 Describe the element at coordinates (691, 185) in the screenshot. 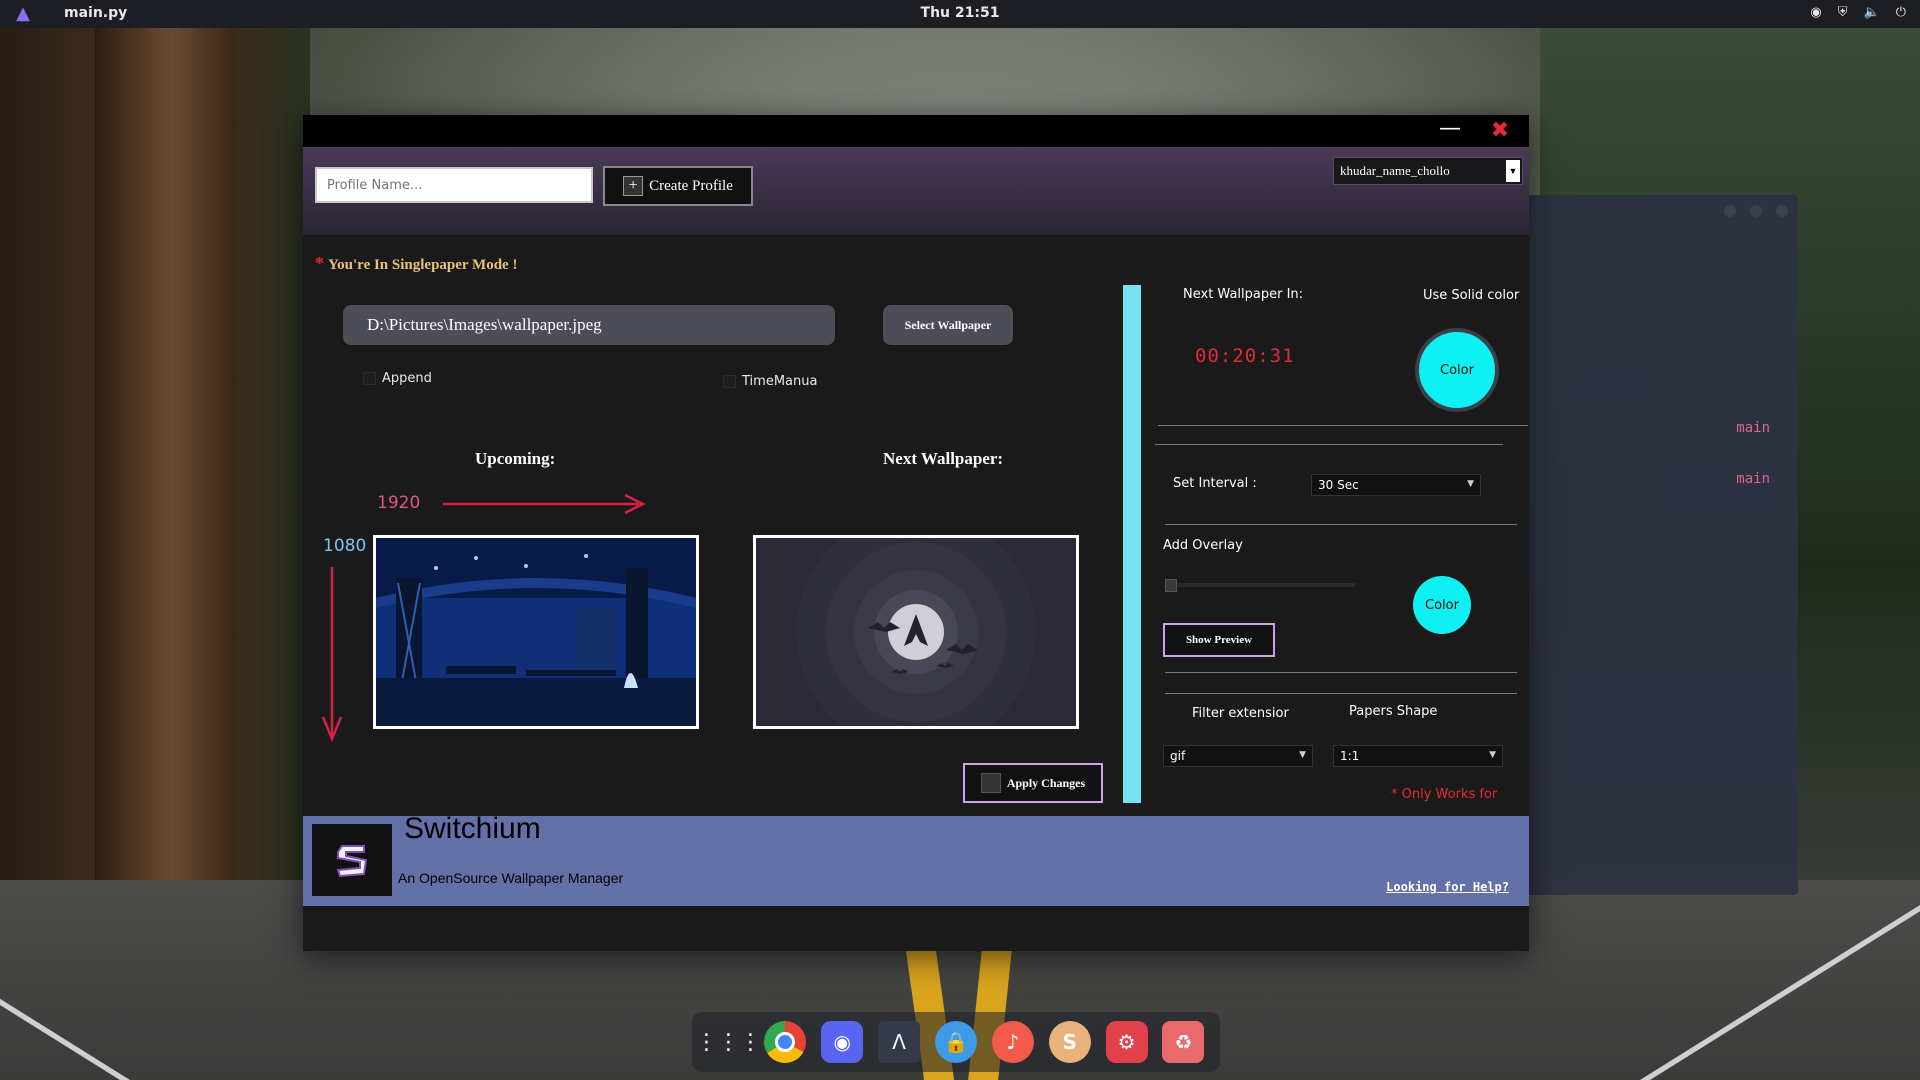

I see `create-profile-label: Create Profile` at that location.